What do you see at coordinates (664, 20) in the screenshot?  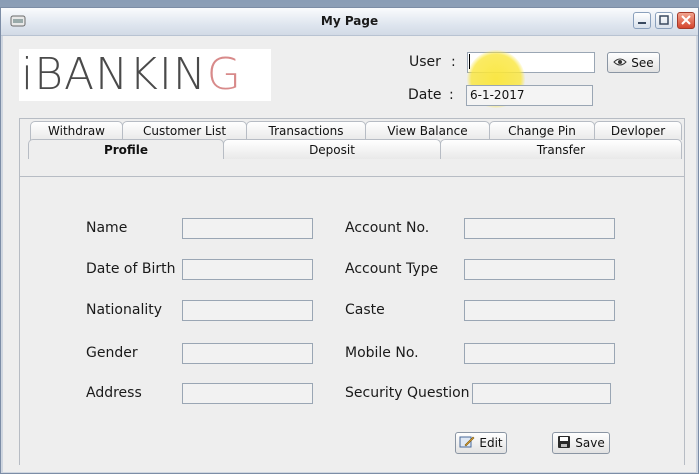 I see `maximize-button` at bounding box center [664, 20].